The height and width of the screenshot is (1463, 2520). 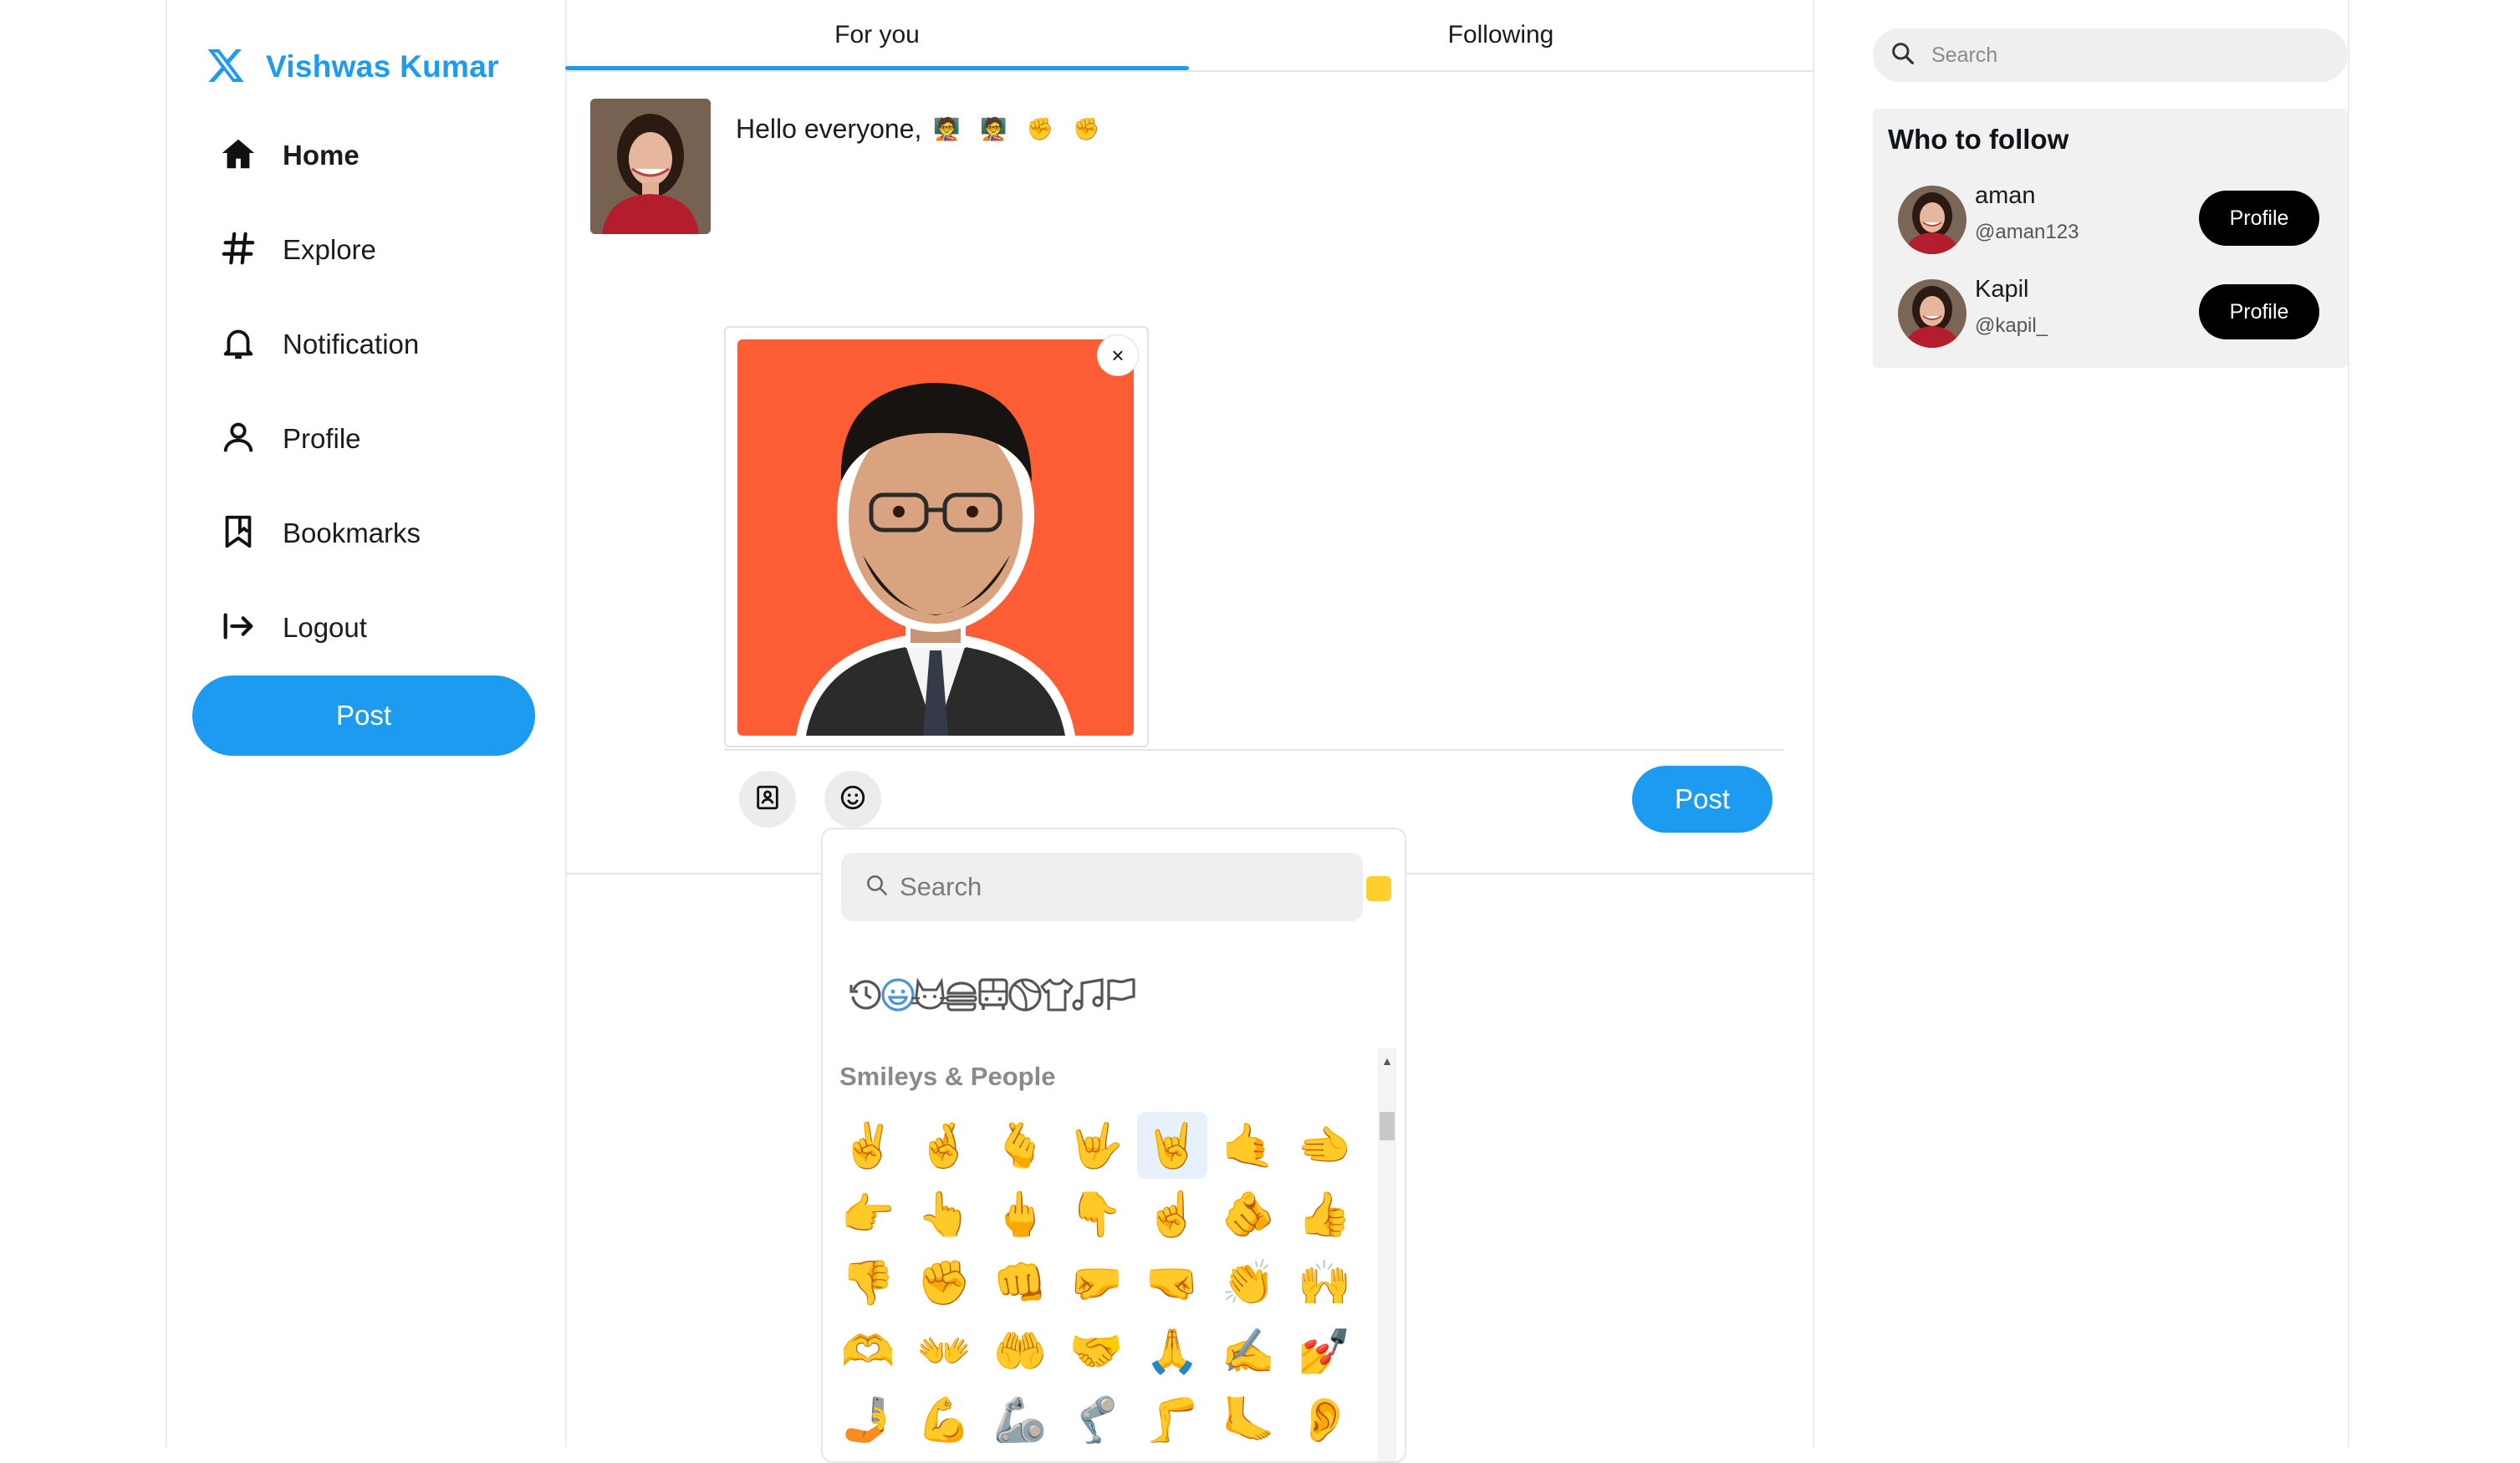 What do you see at coordinates (1020, 1213) in the screenshot?
I see `emoji-option: 🖕` at bounding box center [1020, 1213].